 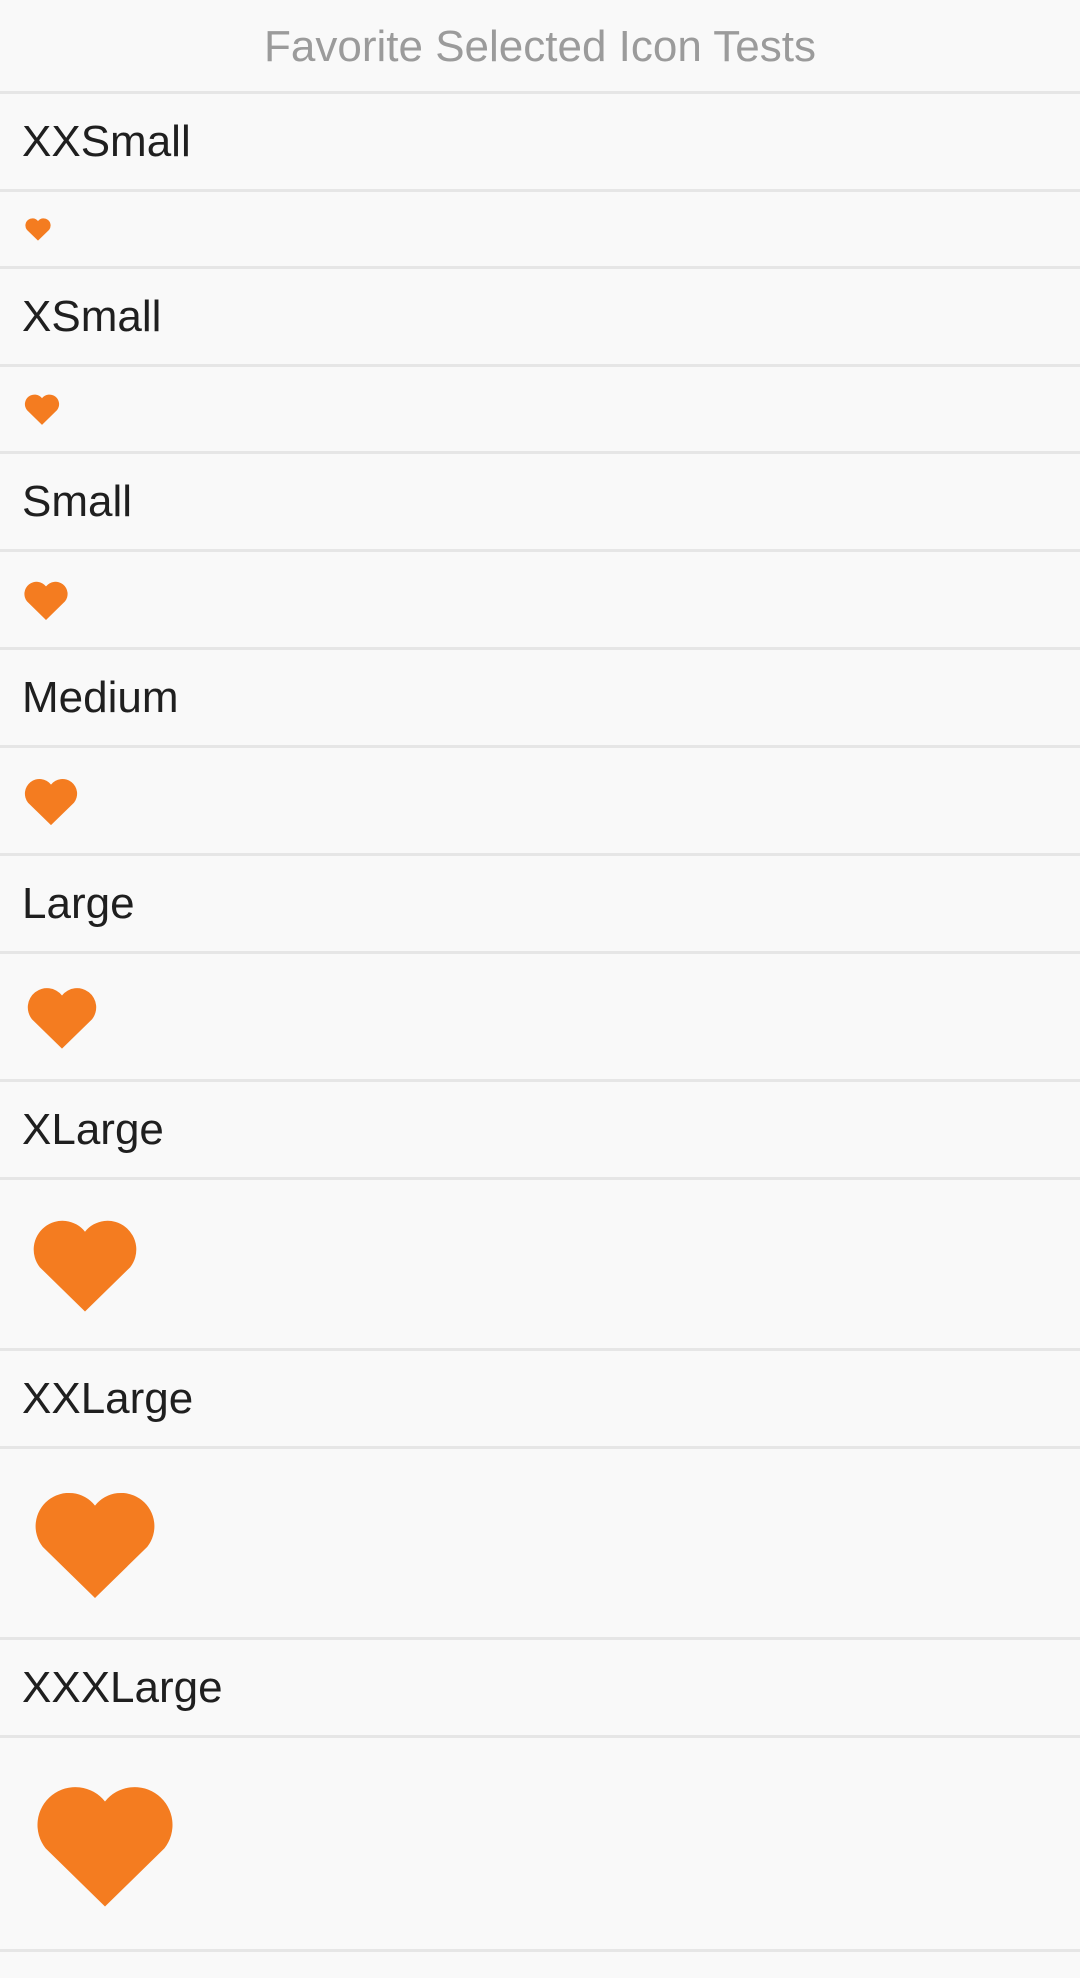 What do you see at coordinates (540, 1131) in the screenshot?
I see `section-label-row: XLarge` at bounding box center [540, 1131].